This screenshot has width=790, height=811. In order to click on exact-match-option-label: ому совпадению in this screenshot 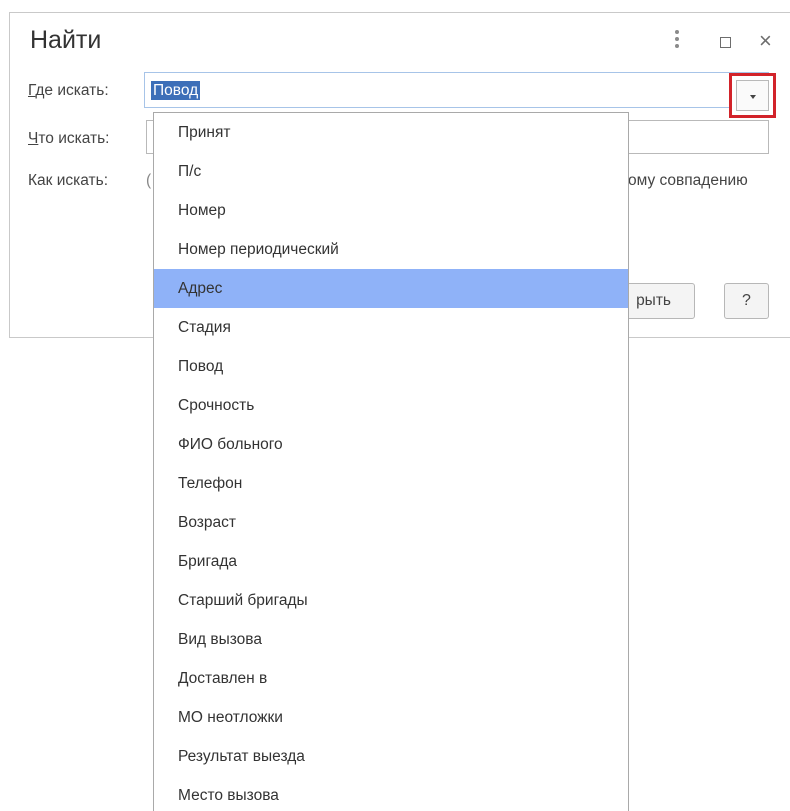, I will do `click(688, 181)`.